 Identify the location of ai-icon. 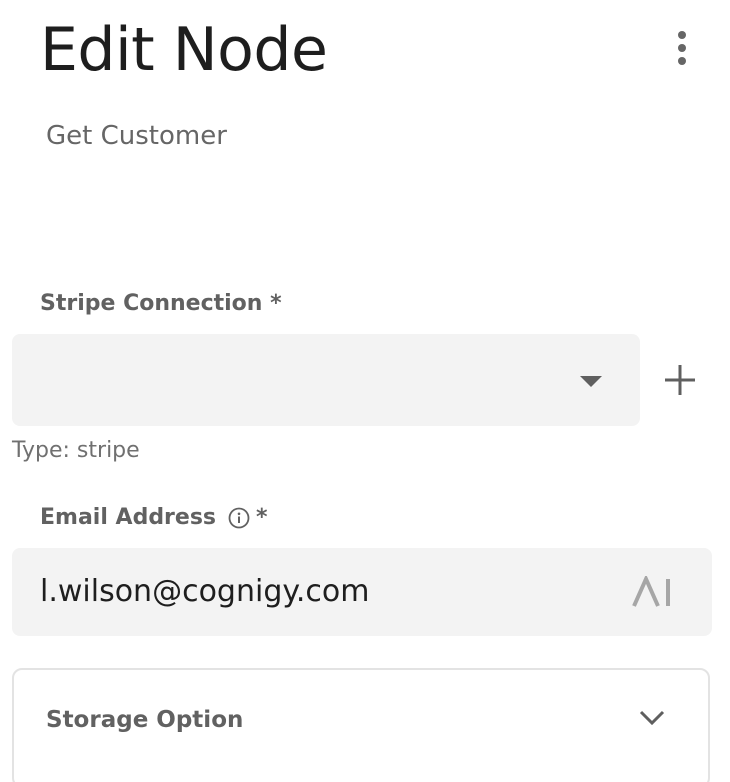
(652, 592).